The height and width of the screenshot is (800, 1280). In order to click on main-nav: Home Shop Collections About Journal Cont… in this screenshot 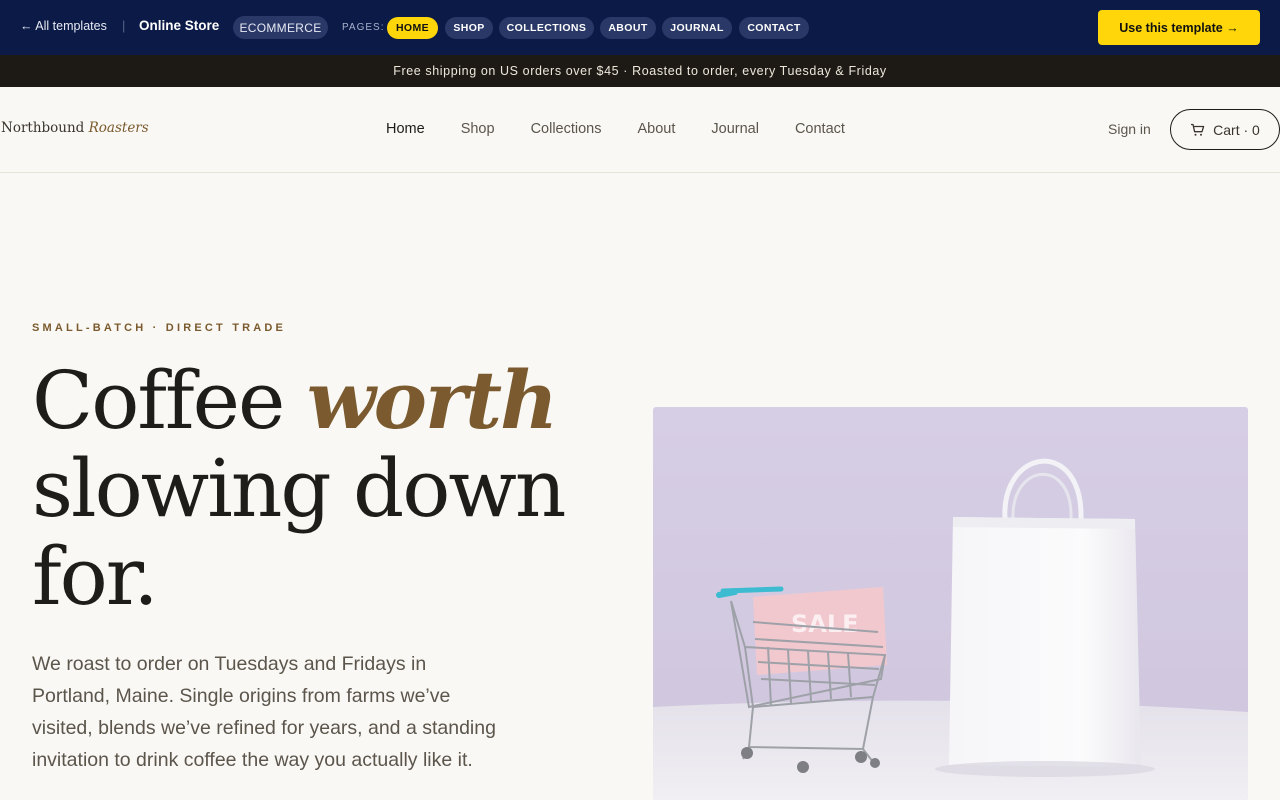, I will do `click(615, 129)`.